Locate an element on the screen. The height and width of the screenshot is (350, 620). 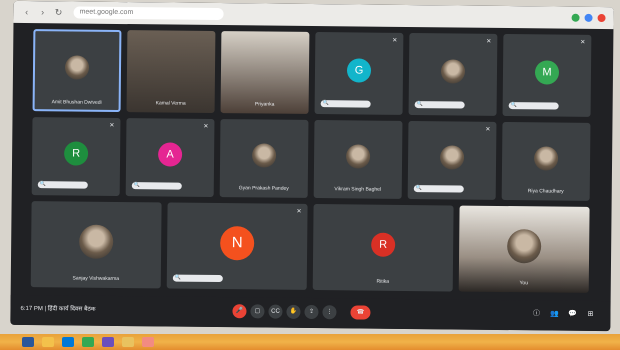
leave-call-button: ☎ is located at coordinates (360, 312).